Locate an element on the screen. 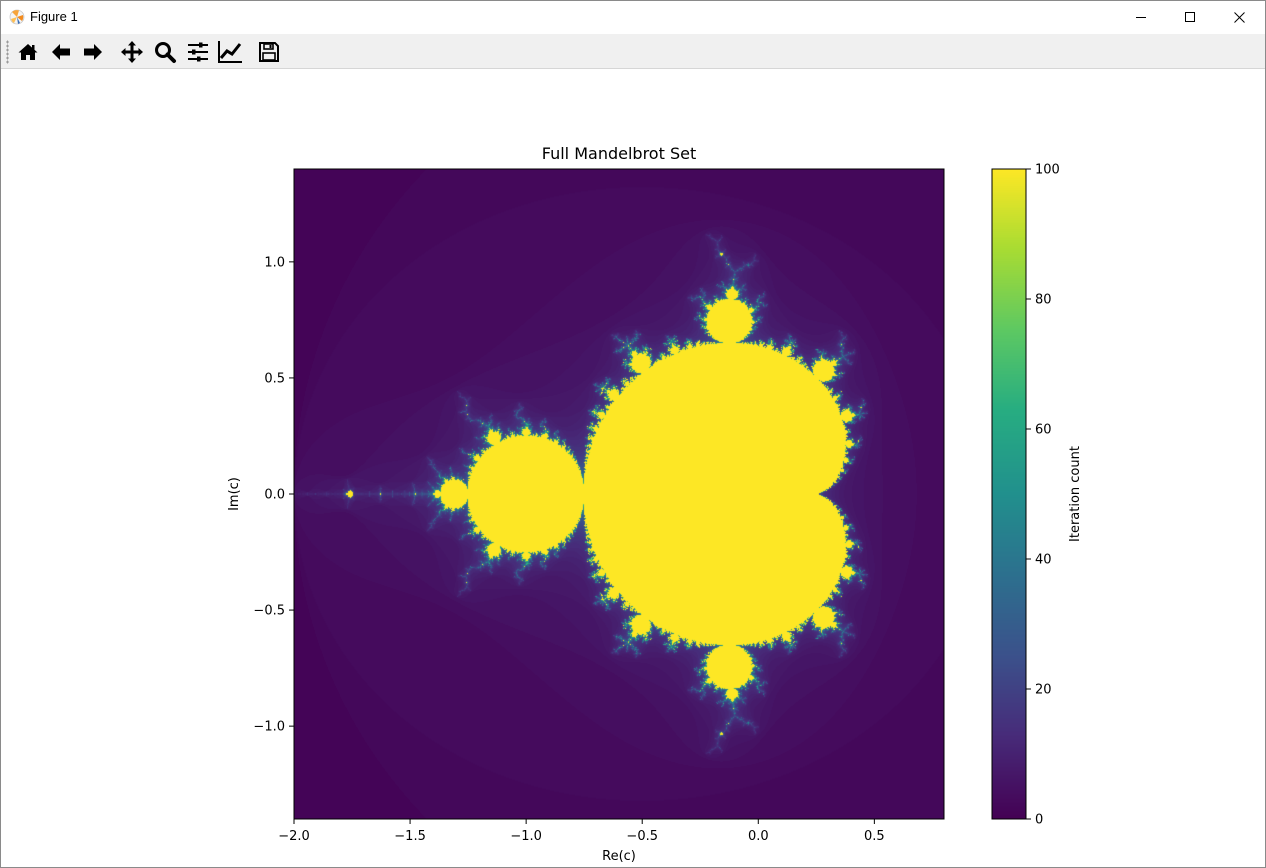  colorbar is located at coordinates (1009, 494).